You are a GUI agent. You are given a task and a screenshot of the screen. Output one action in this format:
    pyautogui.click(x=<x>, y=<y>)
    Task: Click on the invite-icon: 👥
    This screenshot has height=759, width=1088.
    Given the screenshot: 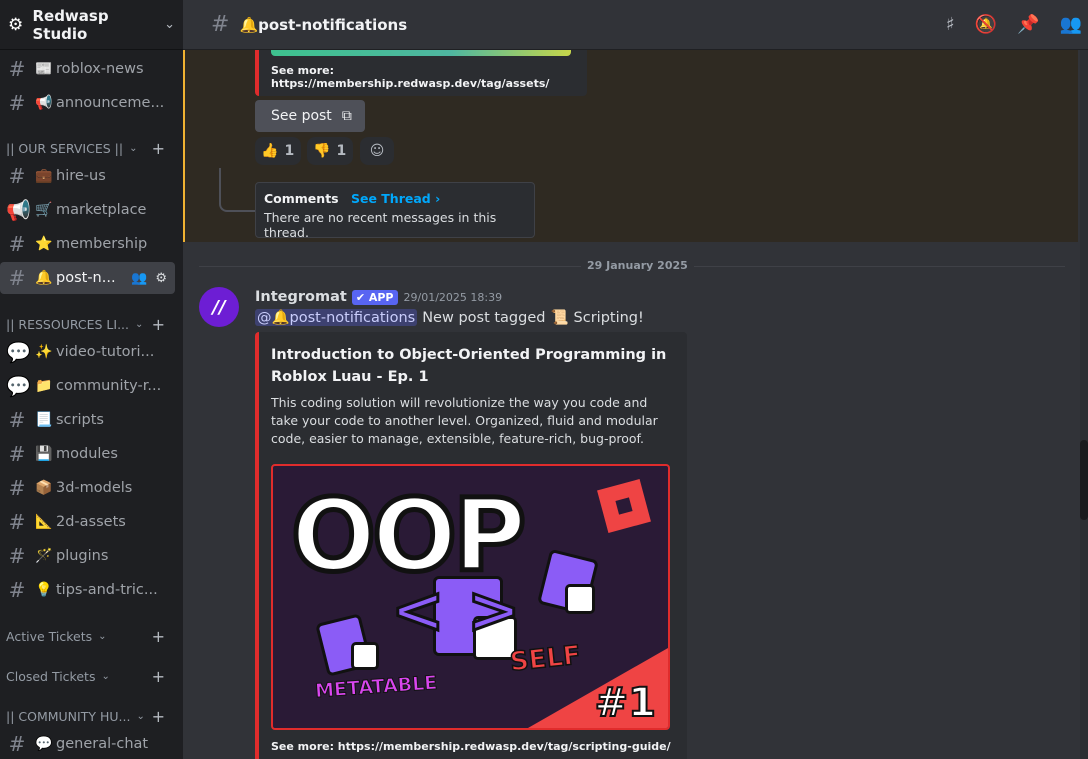 What is the action you would take?
    pyautogui.click(x=139, y=278)
    